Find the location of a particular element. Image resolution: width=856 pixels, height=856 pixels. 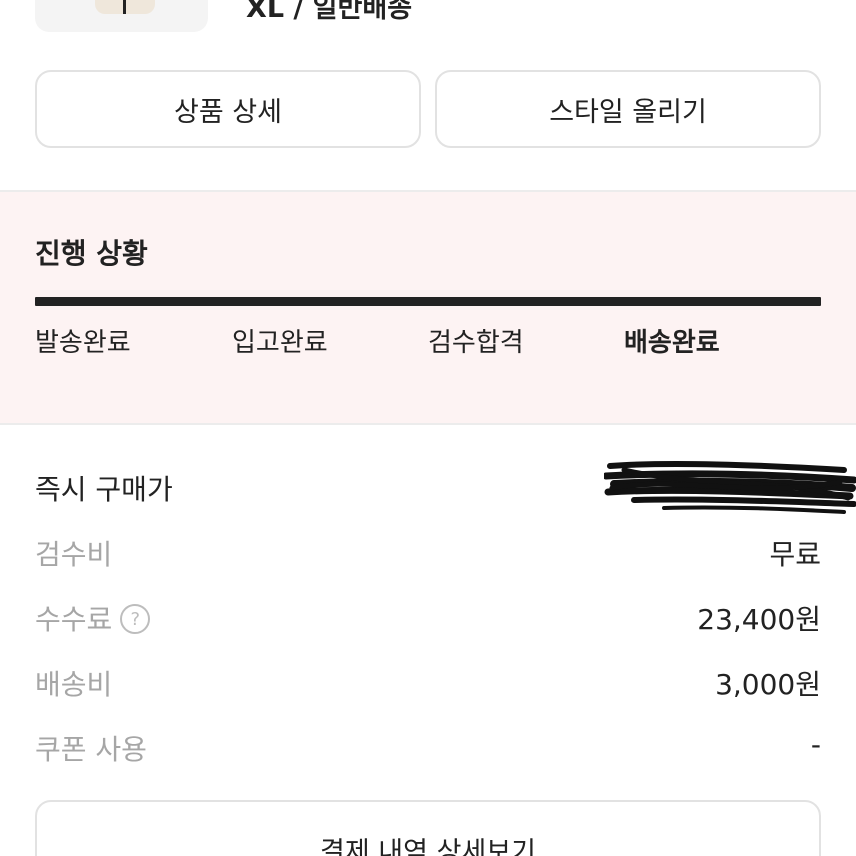

shipping-fee-value: 3,000원 is located at coordinates (768, 684).